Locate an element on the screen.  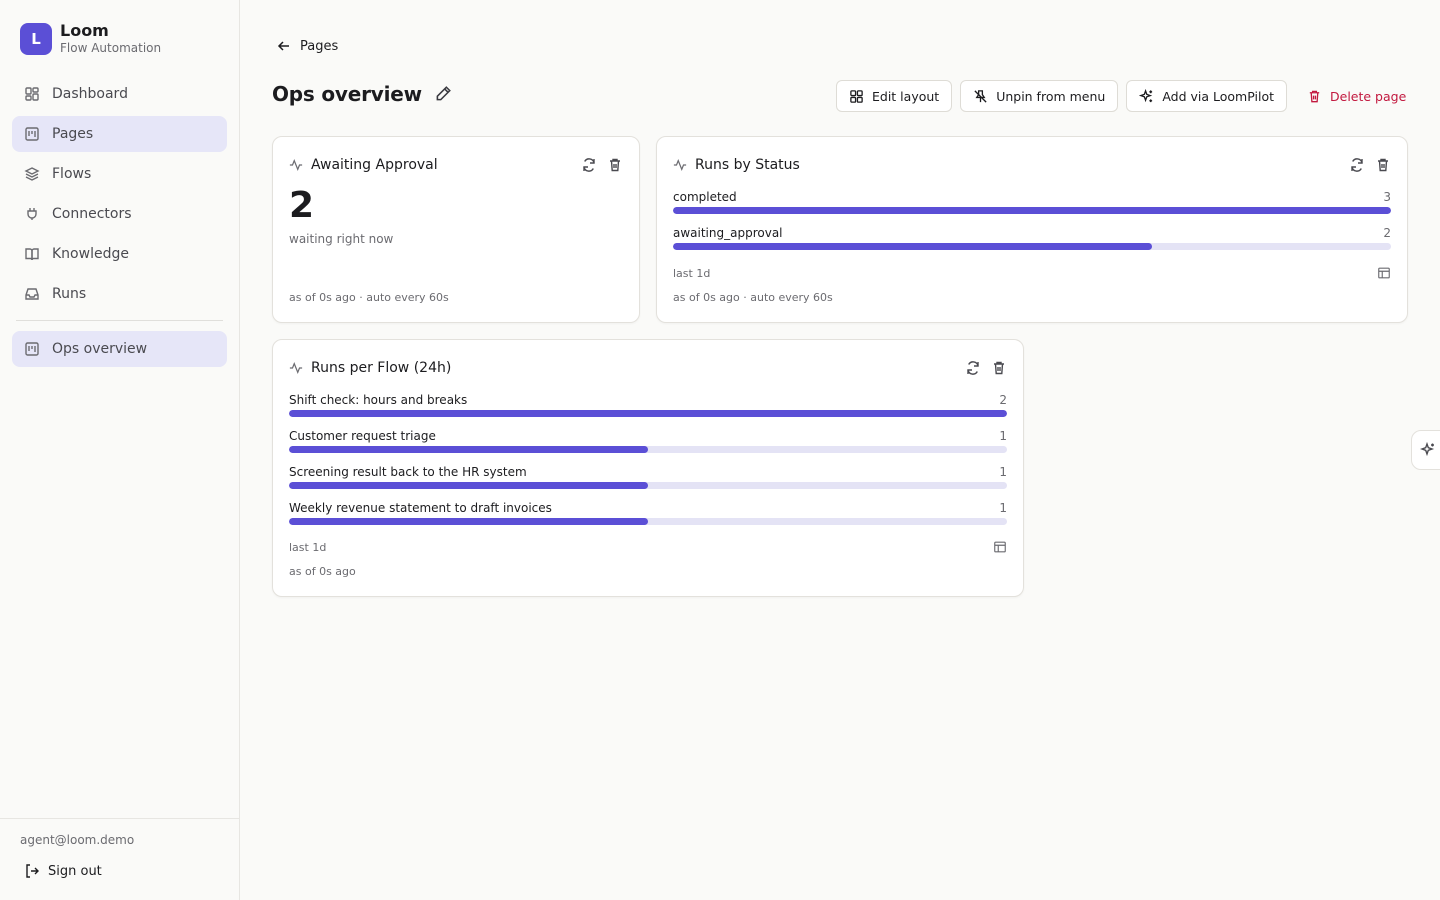
bar-row: Shift check: hours and breaks 2 is located at coordinates (648, 411).